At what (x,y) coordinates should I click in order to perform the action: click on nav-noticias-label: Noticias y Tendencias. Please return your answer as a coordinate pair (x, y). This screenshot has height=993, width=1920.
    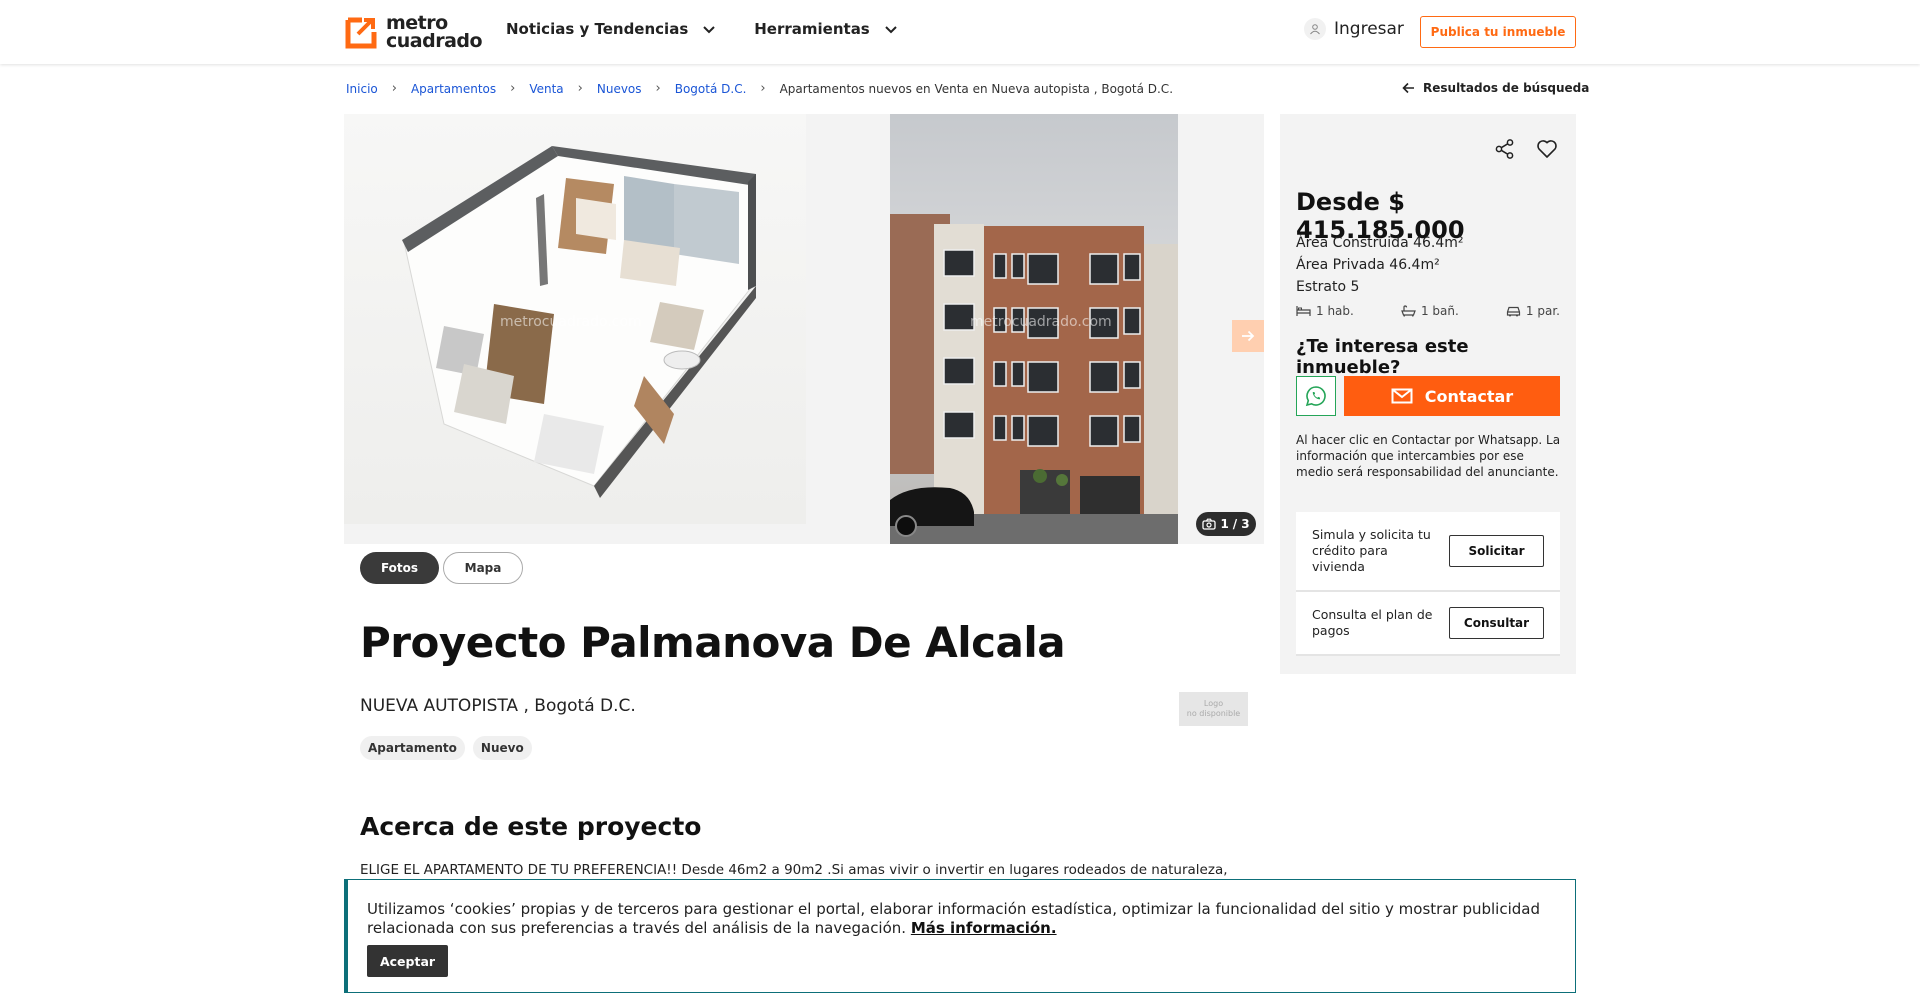
    Looking at the image, I should click on (597, 29).